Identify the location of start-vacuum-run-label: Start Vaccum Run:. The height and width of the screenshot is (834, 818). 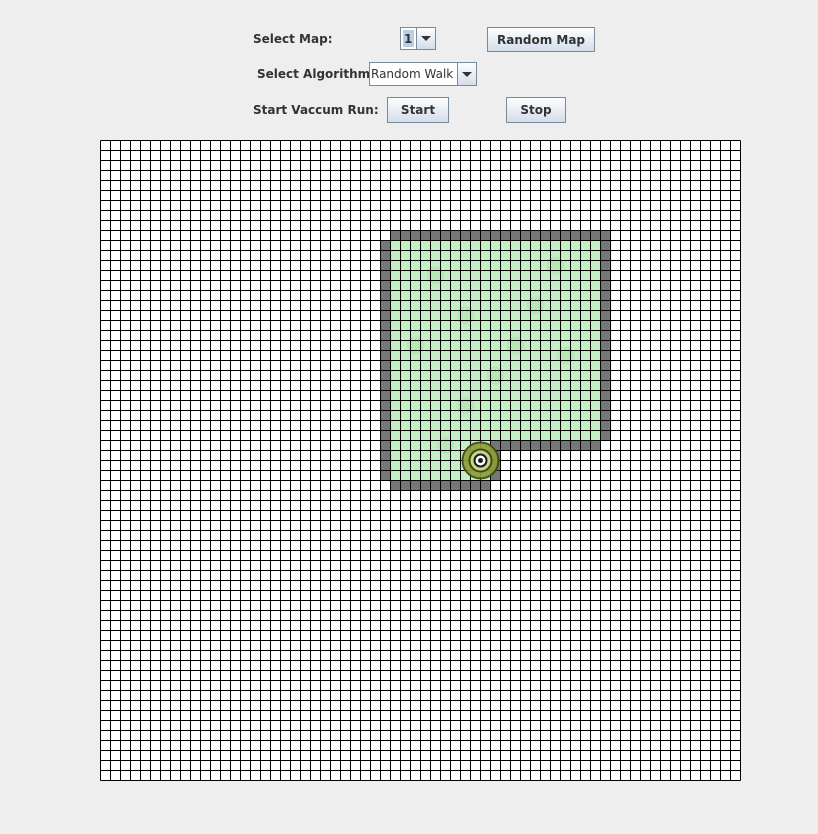
(316, 110).